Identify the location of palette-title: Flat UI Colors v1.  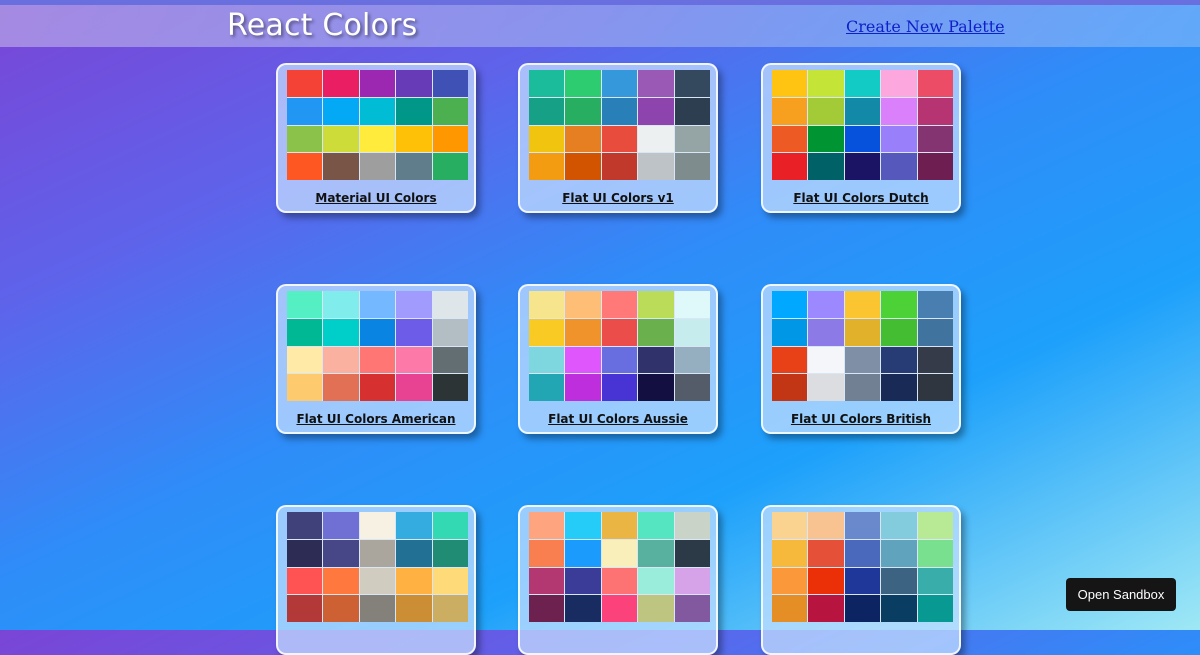
(618, 198).